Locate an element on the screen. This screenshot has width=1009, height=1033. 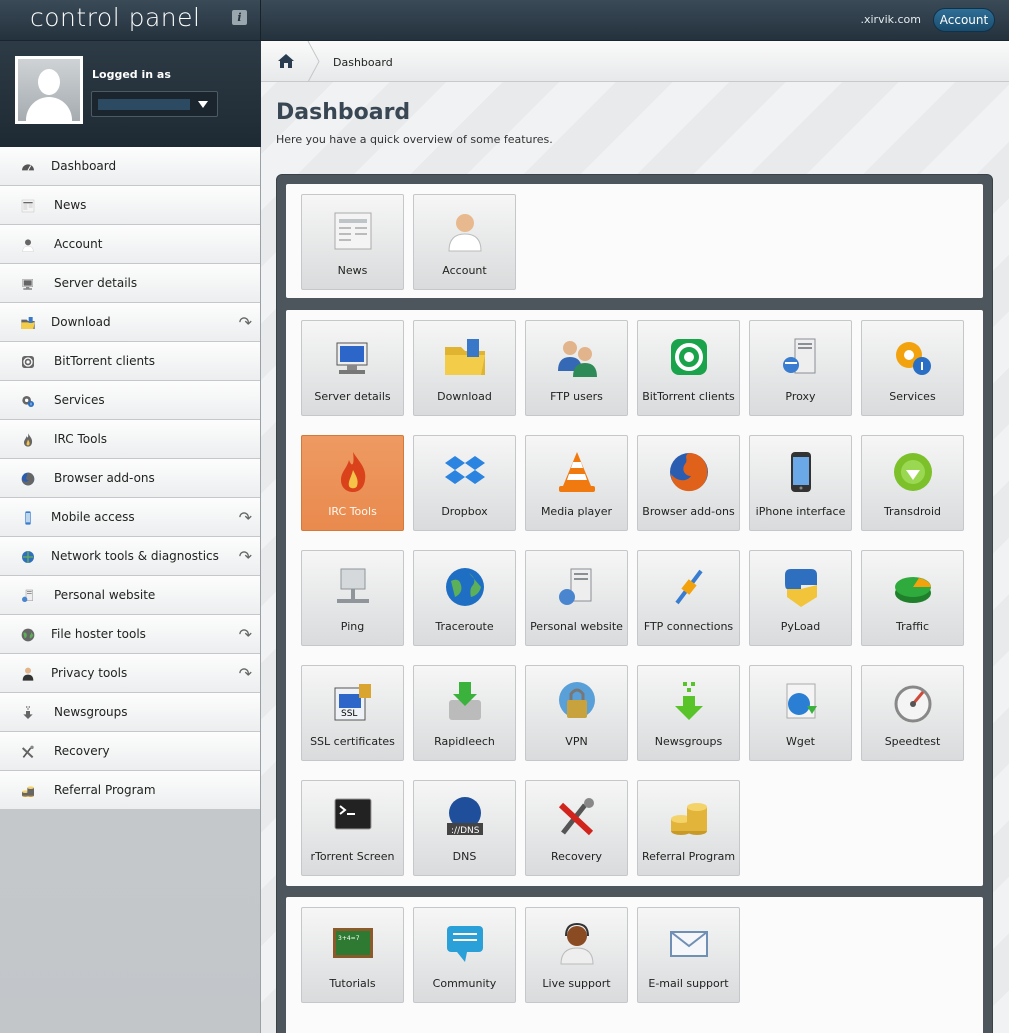
tile-rapidleech: Rapidleech is located at coordinates (464, 713).